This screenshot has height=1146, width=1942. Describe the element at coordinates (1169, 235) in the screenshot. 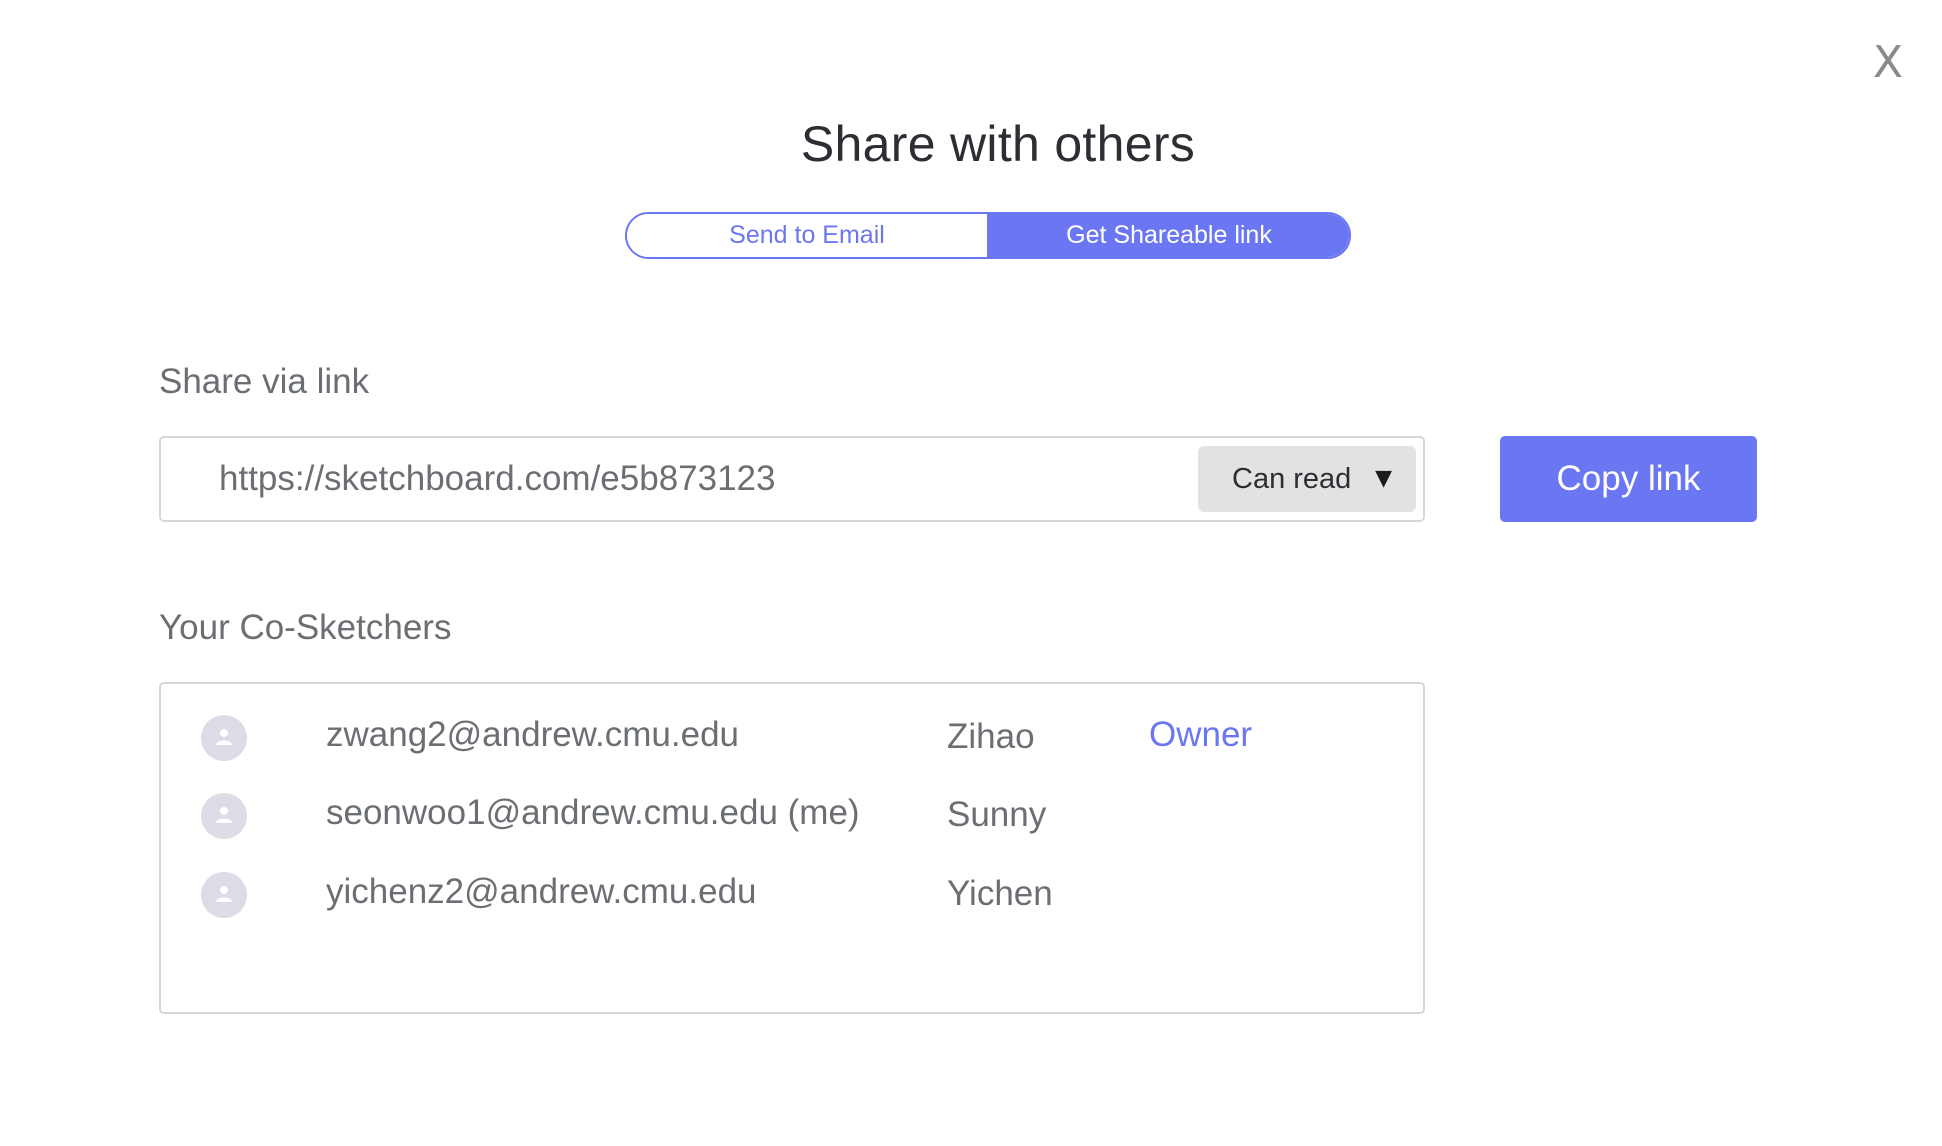

I see `tab-get-shareable-link: Get Shareable link` at that location.